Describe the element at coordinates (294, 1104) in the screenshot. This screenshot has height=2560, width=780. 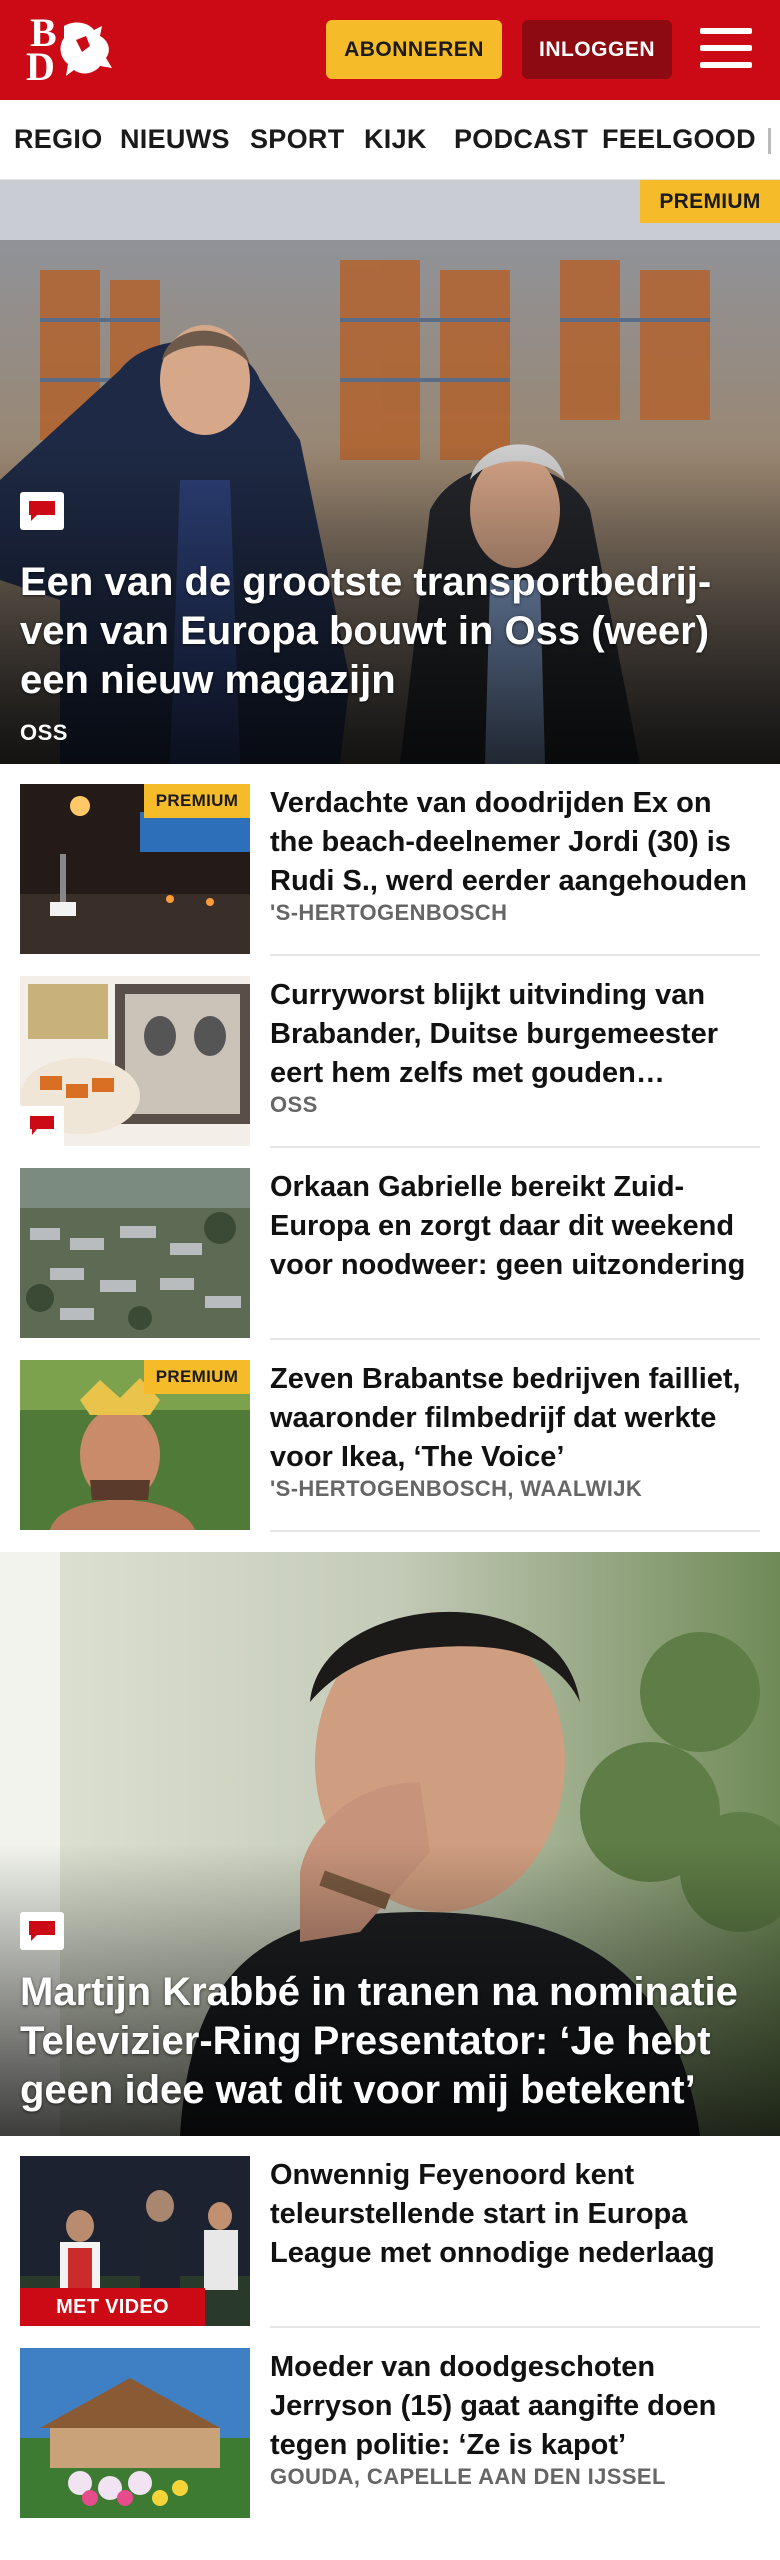
I see `article-location: OSS` at that location.